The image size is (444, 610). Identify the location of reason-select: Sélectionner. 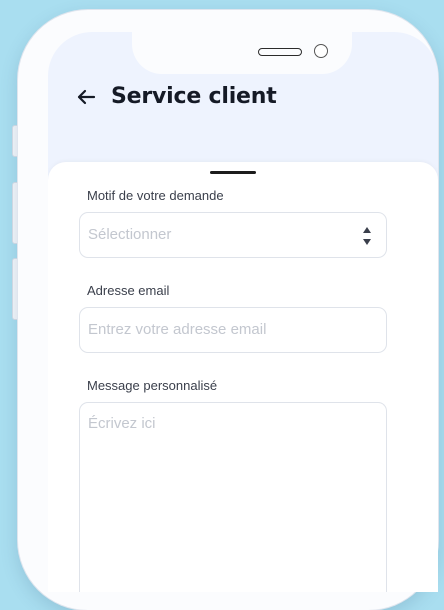
(233, 235).